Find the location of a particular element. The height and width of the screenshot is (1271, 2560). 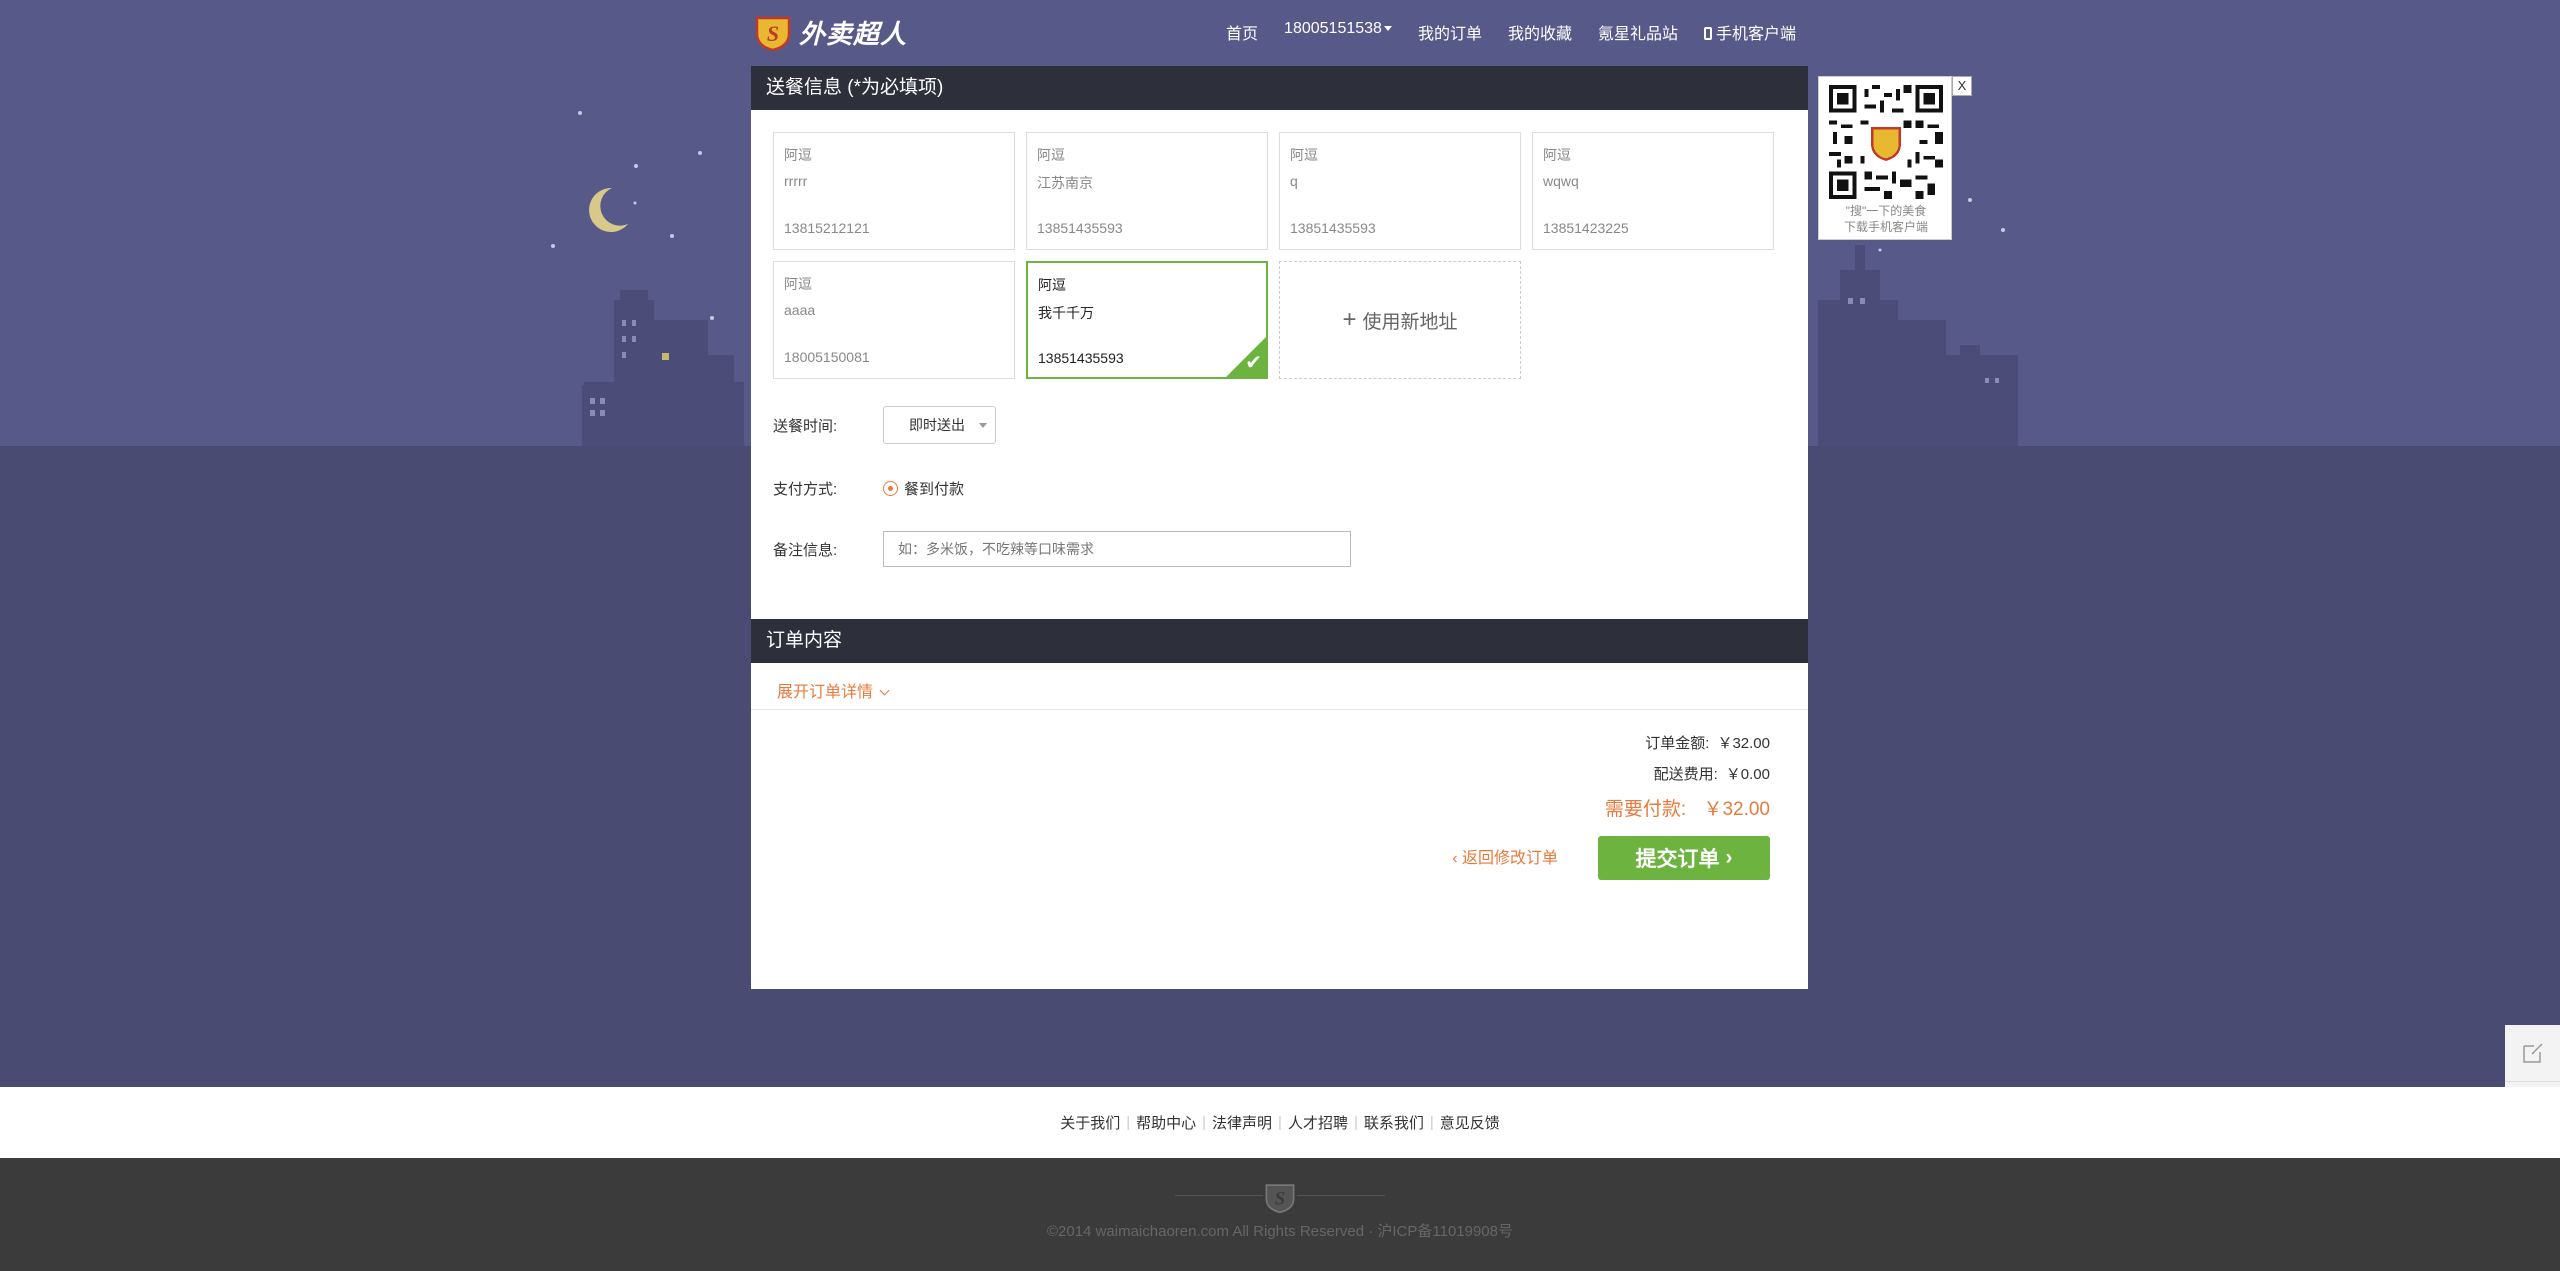

nav-mobile: 手机客户端 is located at coordinates (1749, 32).